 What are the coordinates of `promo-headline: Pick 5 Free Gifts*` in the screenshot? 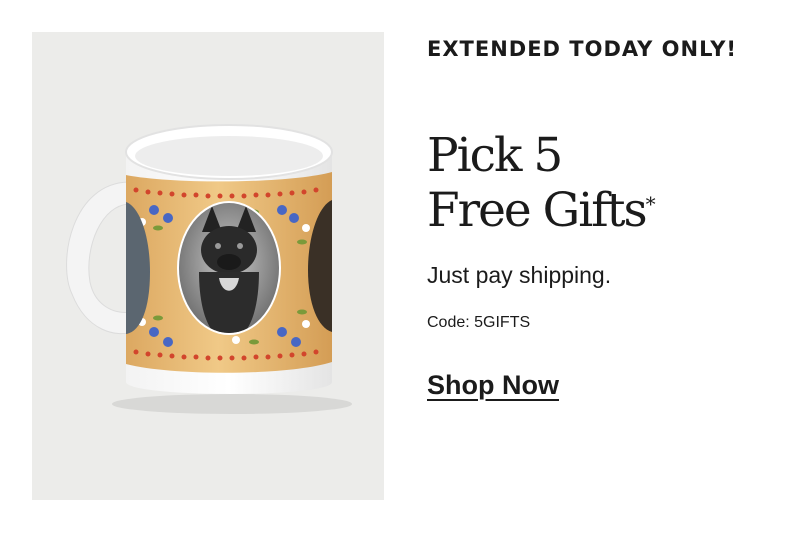 It's located at (607, 183).